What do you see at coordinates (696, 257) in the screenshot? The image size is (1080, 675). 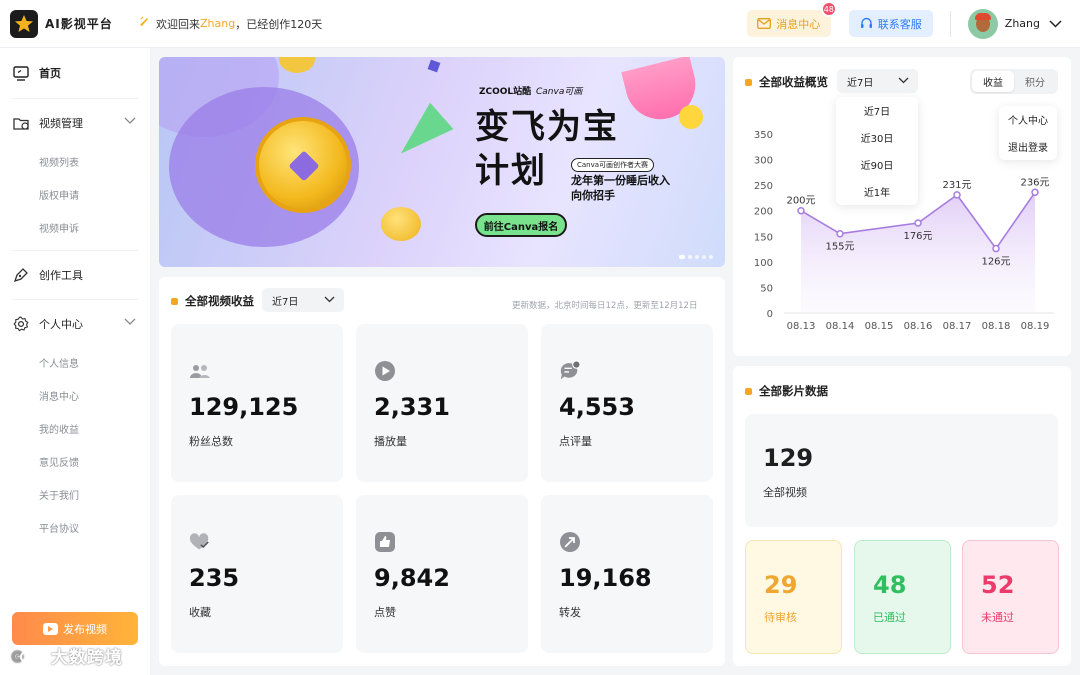 I see `carousel-dots` at bounding box center [696, 257].